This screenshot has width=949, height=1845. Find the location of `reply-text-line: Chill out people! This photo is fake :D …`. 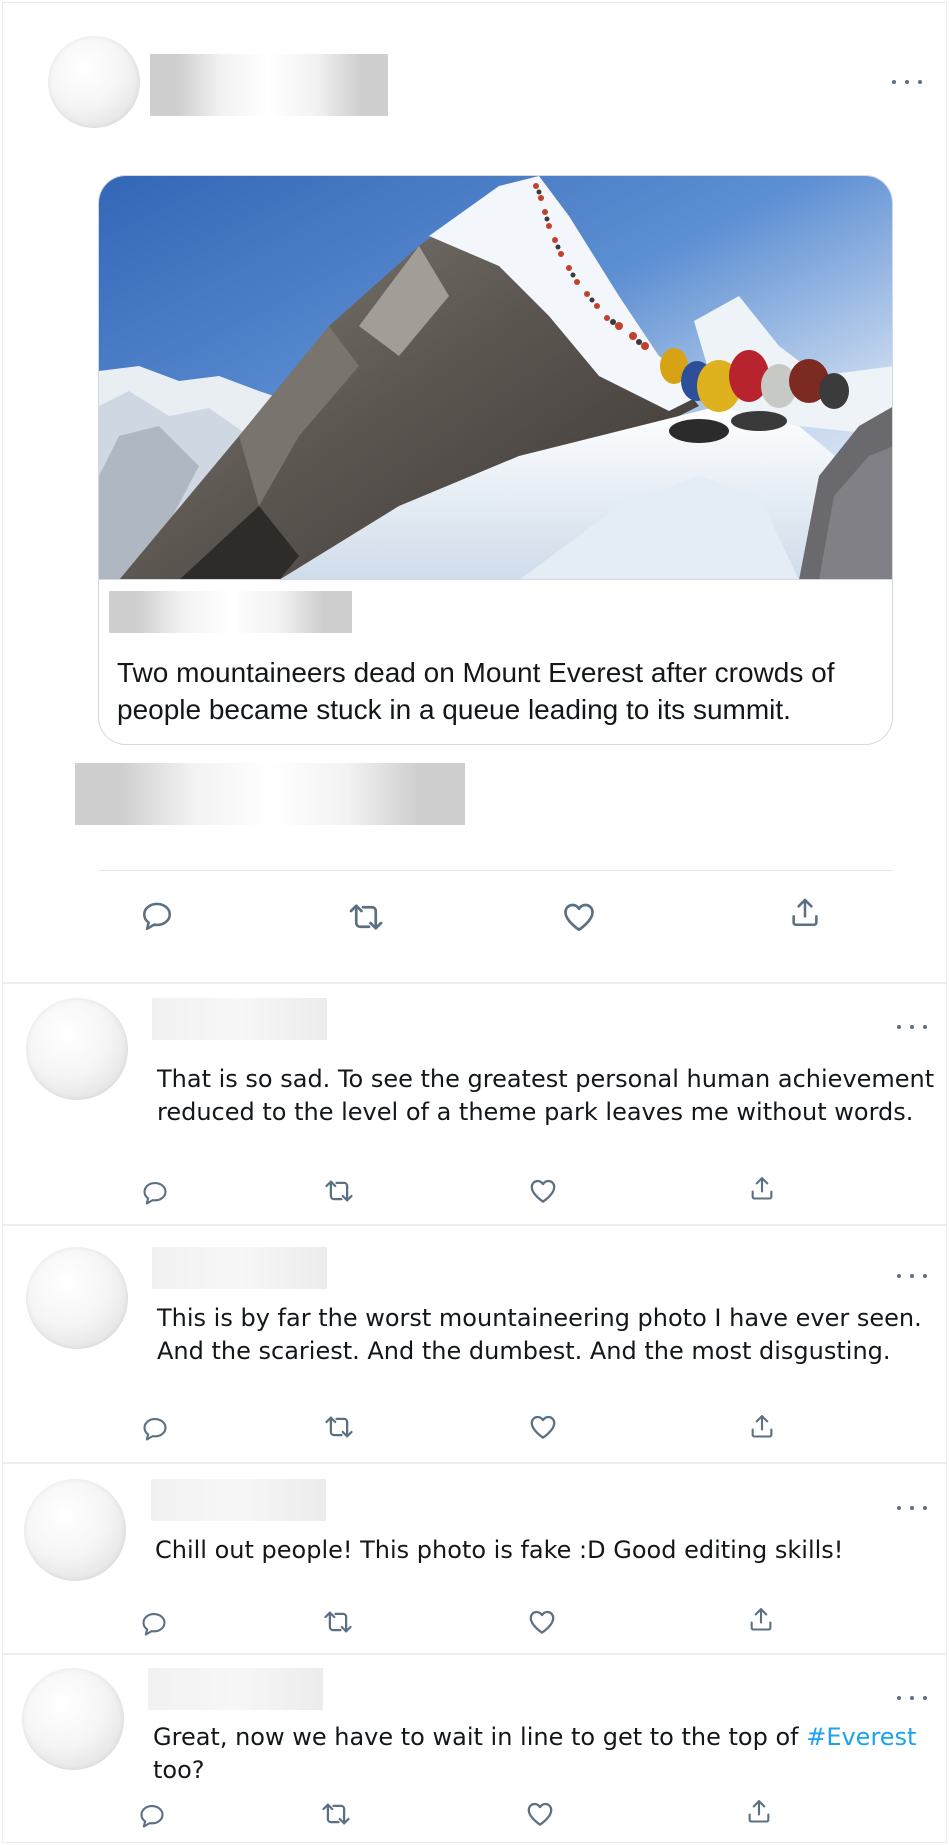

reply-text-line: Chill out people! This photo is fake :D … is located at coordinates (499, 1550).